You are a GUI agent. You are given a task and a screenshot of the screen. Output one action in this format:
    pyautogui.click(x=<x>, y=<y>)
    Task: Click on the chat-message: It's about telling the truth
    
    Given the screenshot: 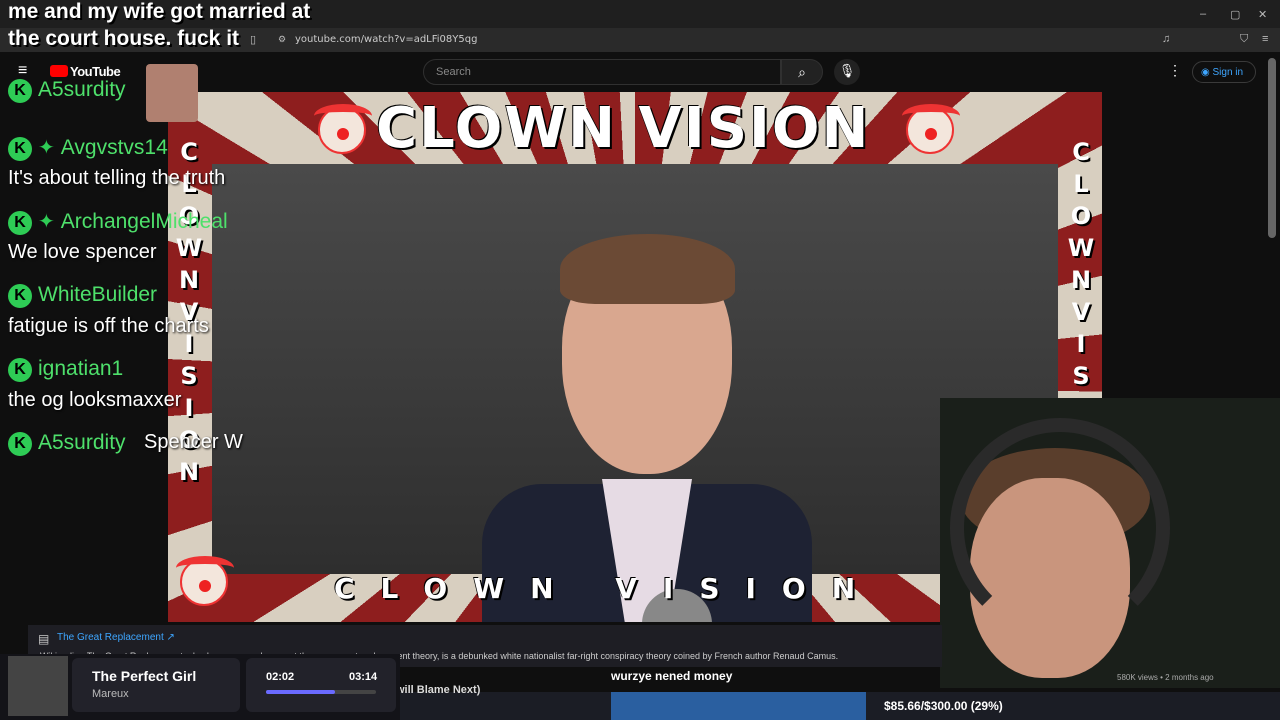 What is the action you would take?
    pyautogui.click(x=117, y=178)
    